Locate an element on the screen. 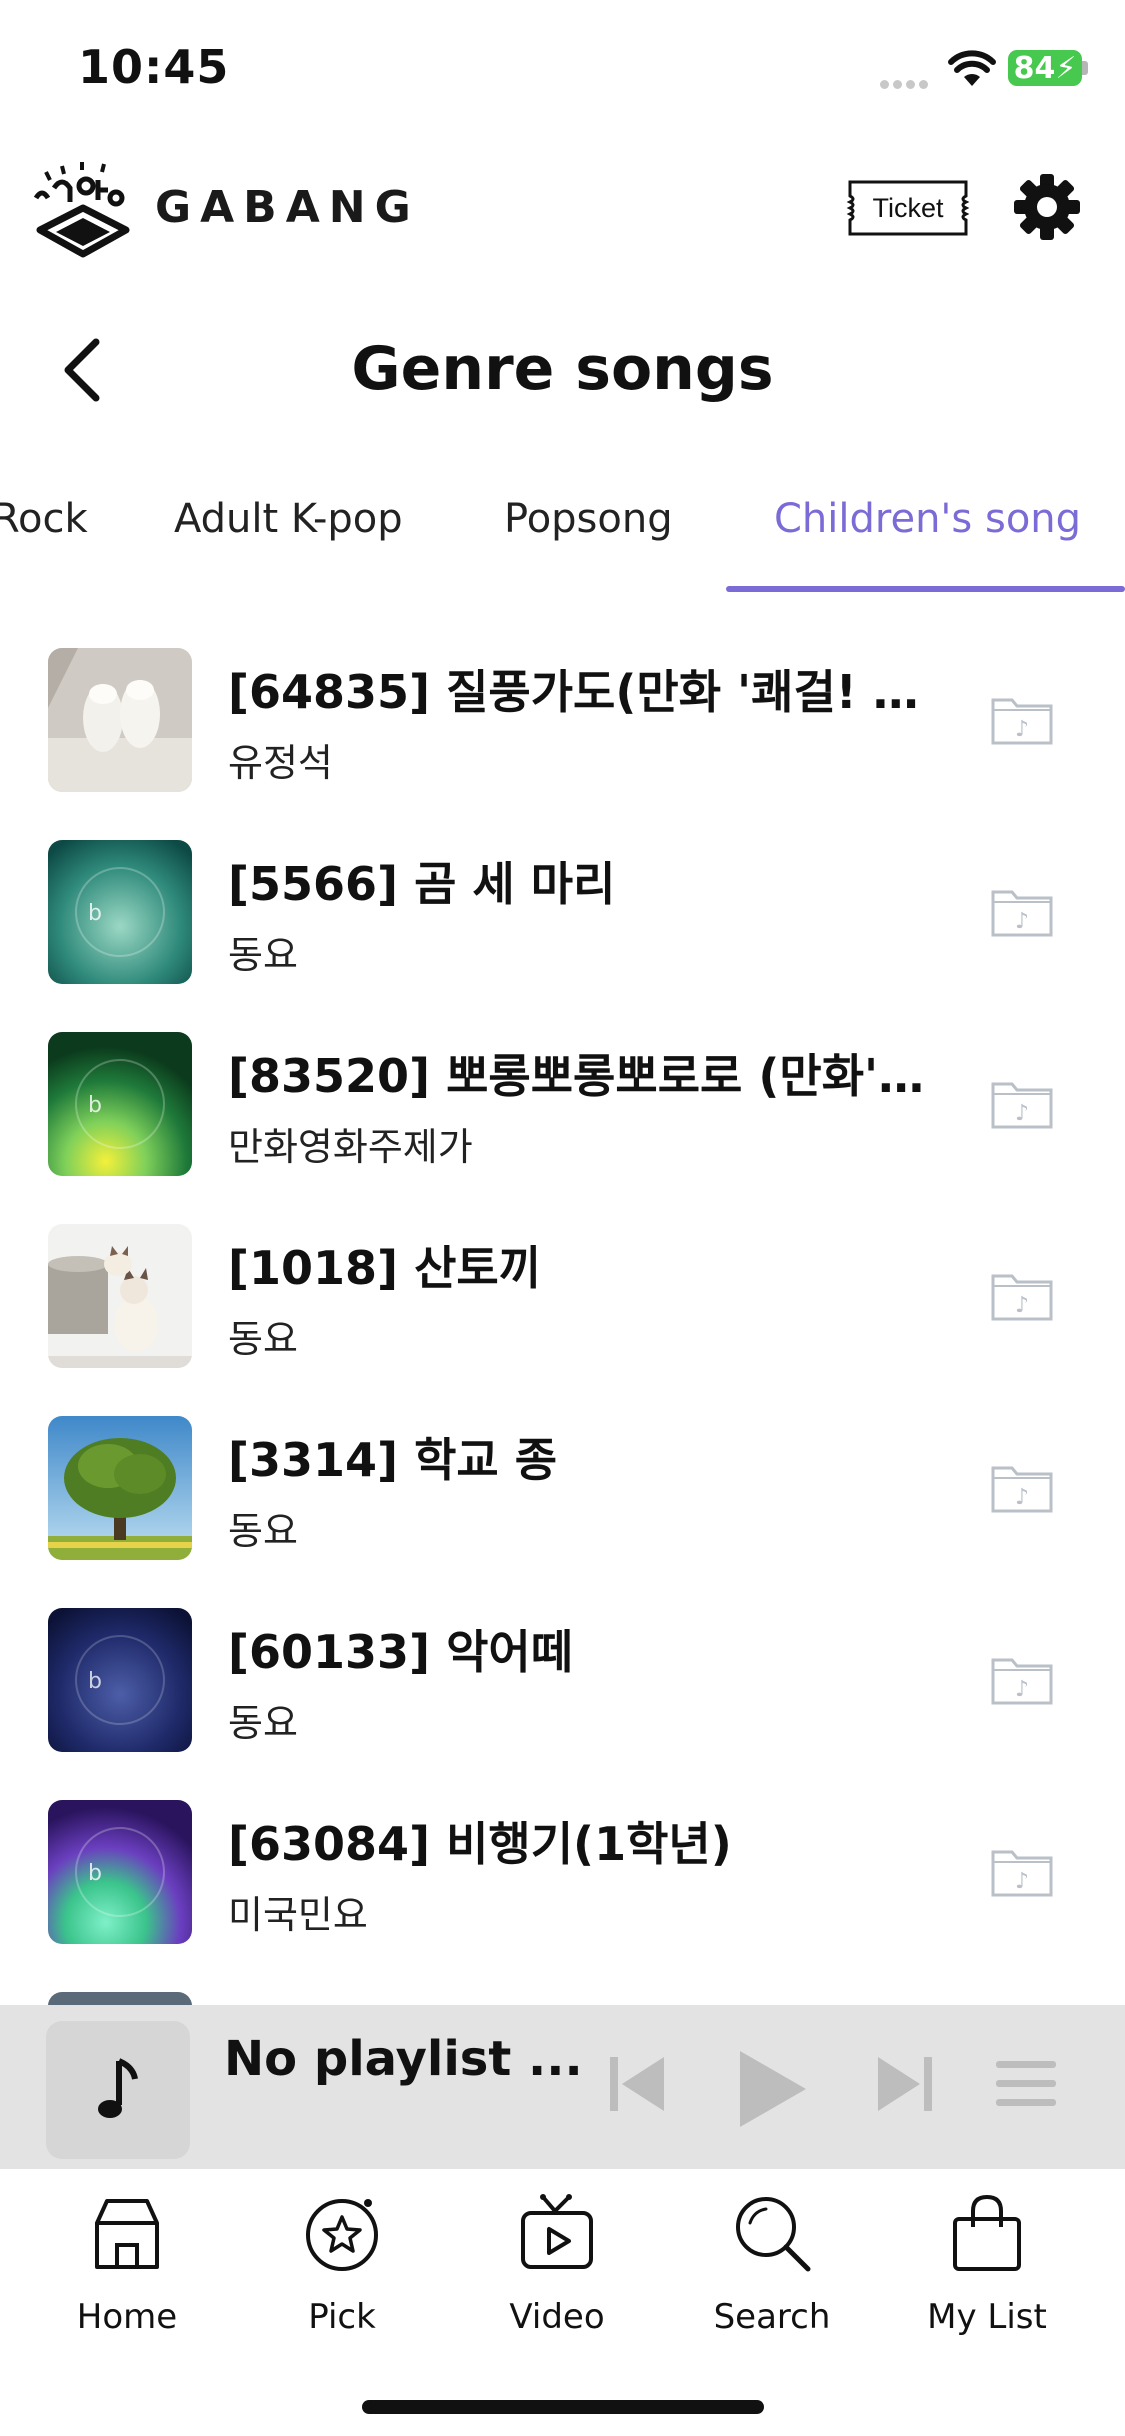  play-icon is located at coordinates (772, 2089).